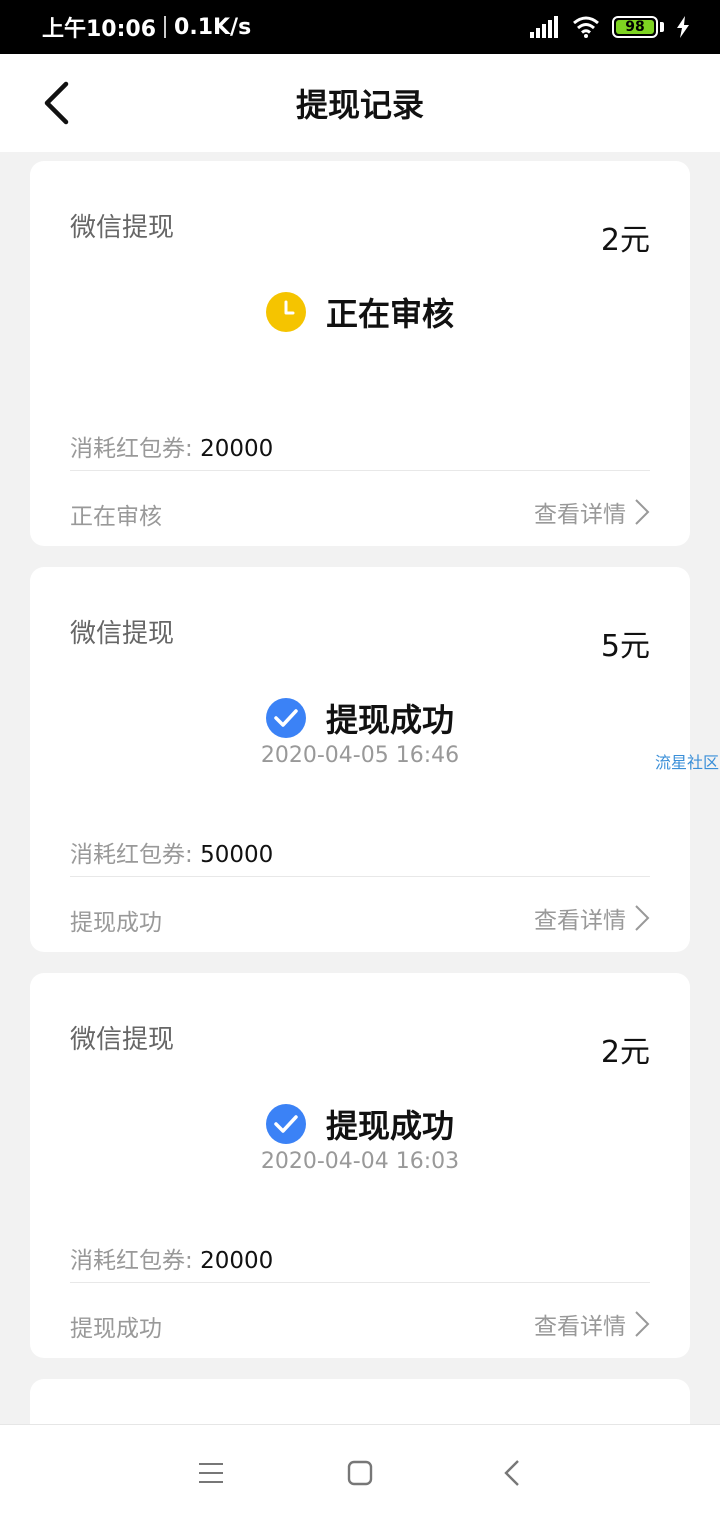 The width and height of the screenshot is (720, 1520). What do you see at coordinates (165, 27) in the screenshot?
I see `status-separator` at bounding box center [165, 27].